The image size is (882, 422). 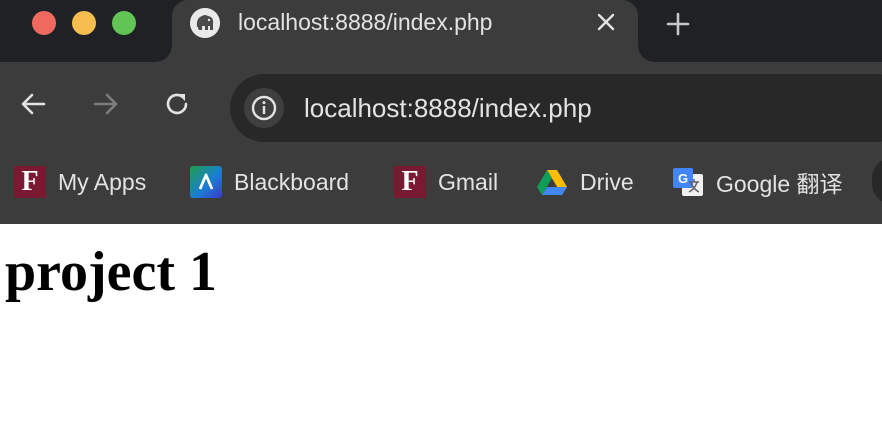 I want to click on url-text: localhost:8888/index.php, so click(x=448, y=108).